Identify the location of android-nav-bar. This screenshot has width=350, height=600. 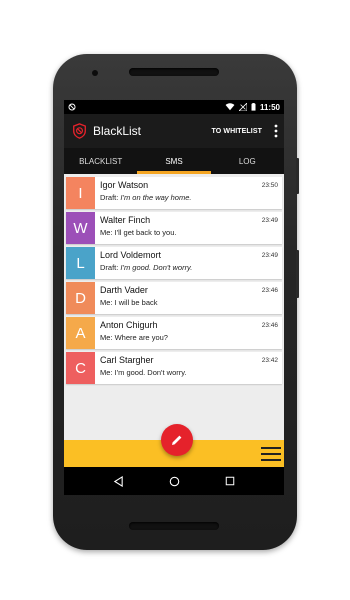
(174, 481).